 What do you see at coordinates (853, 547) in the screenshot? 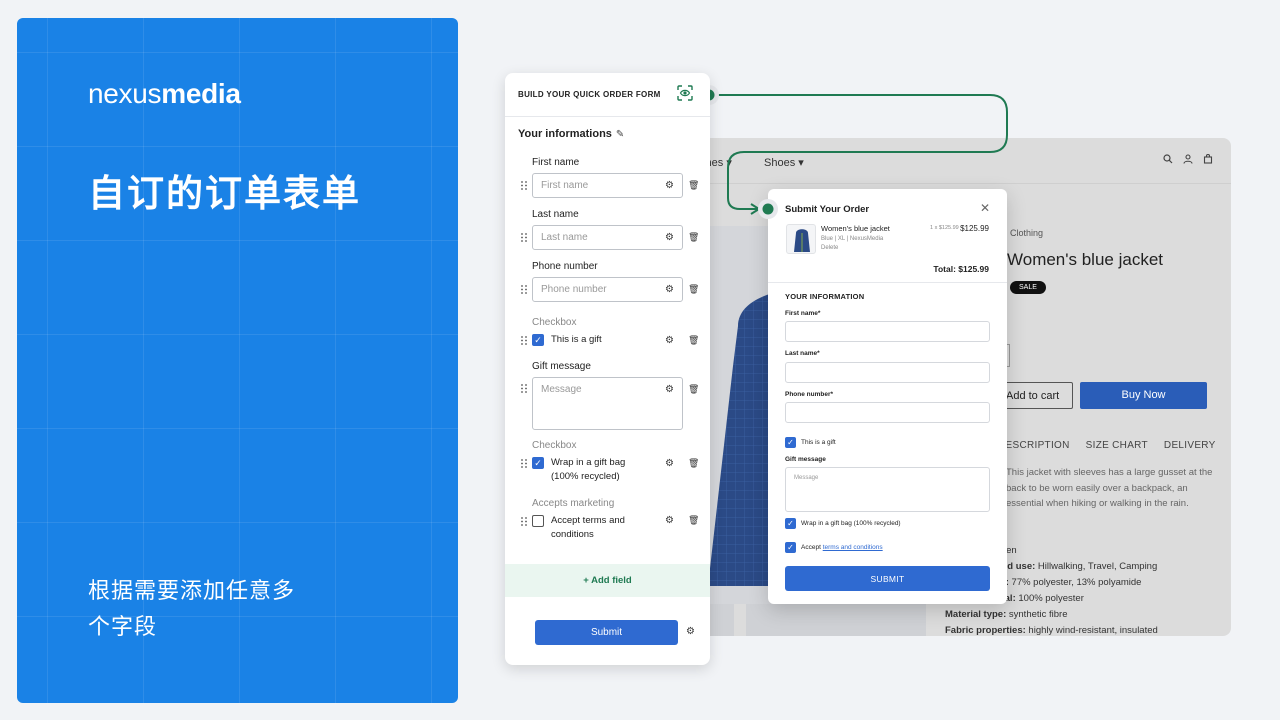
I see `terms-link: terms and conditions` at bounding box center [853, 547].